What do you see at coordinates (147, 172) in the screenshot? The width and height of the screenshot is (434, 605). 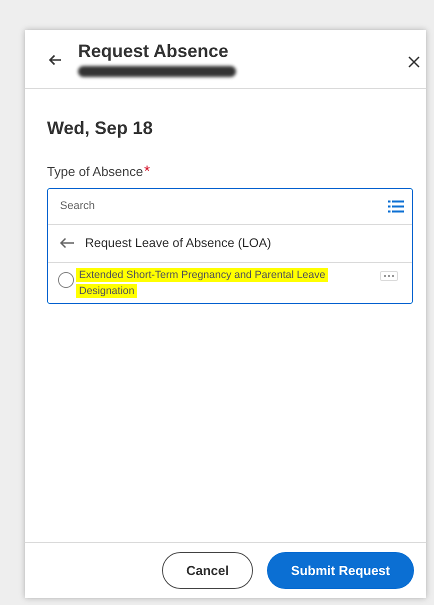 I see `required-mark: *` at bounding box center [147, 172].